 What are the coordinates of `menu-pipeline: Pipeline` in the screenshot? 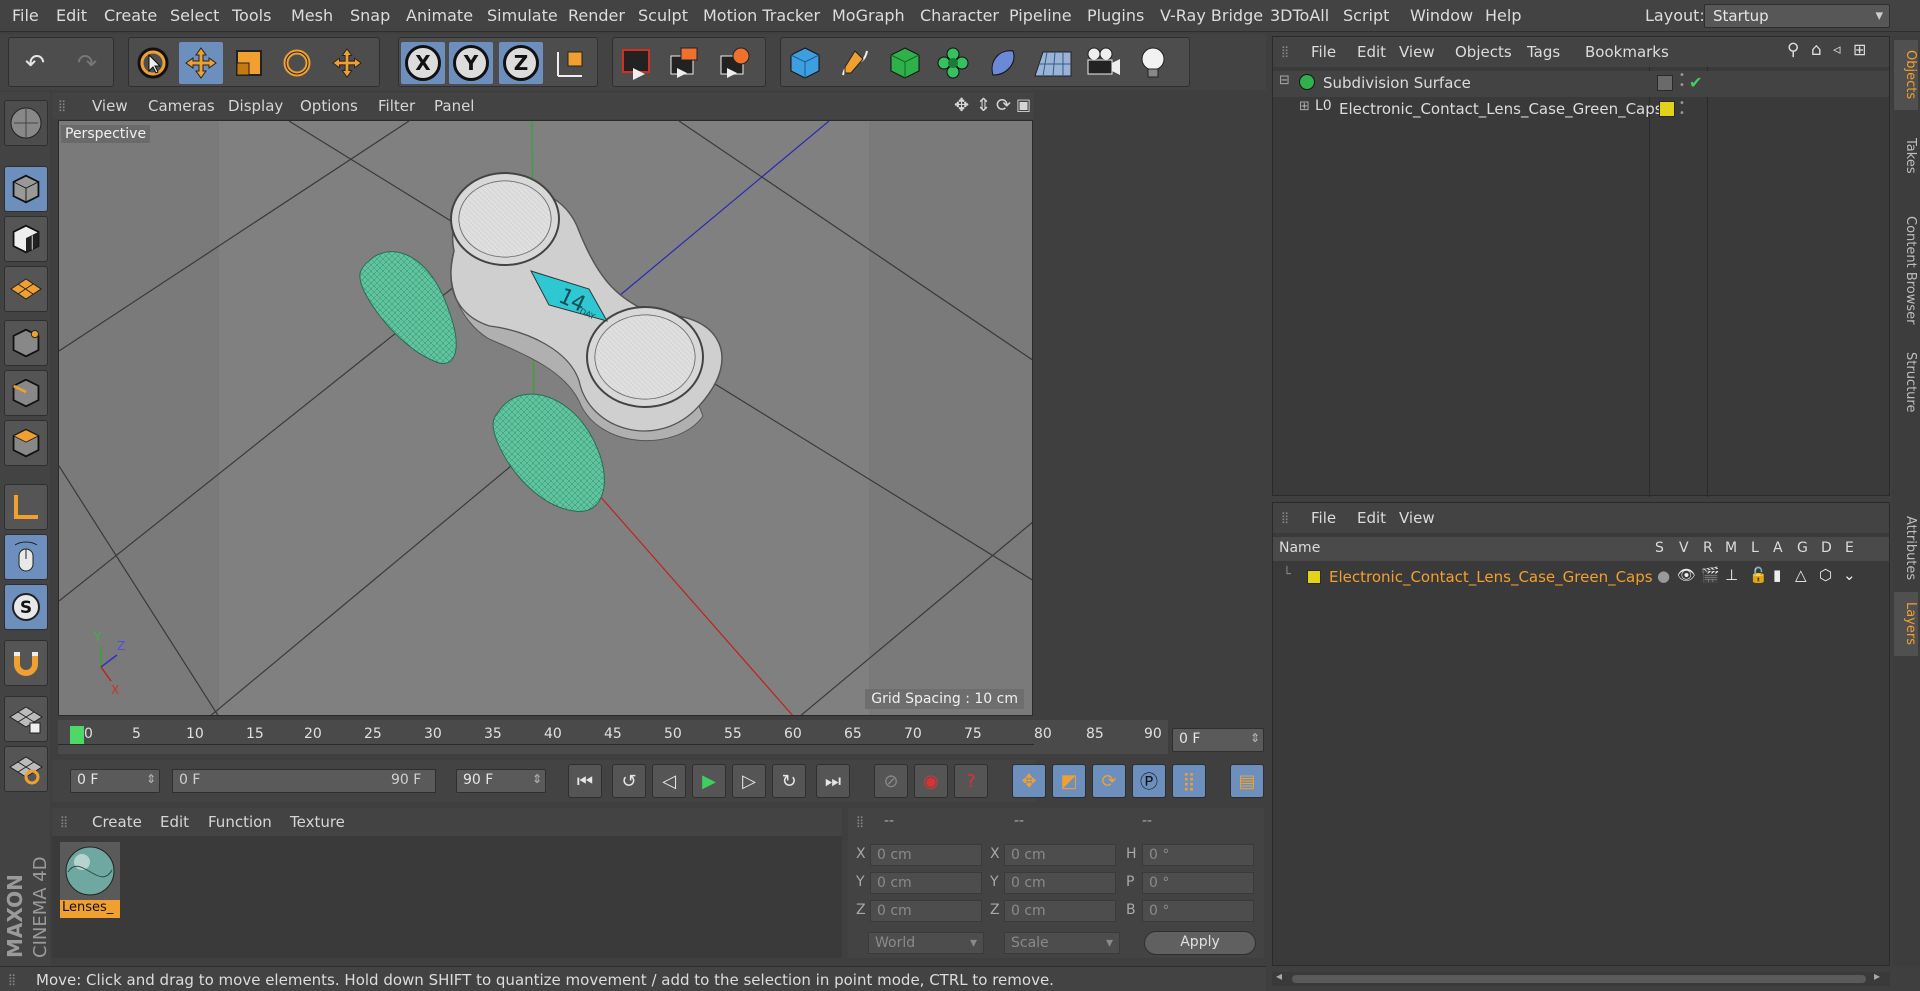 It's located at (1040, 15).